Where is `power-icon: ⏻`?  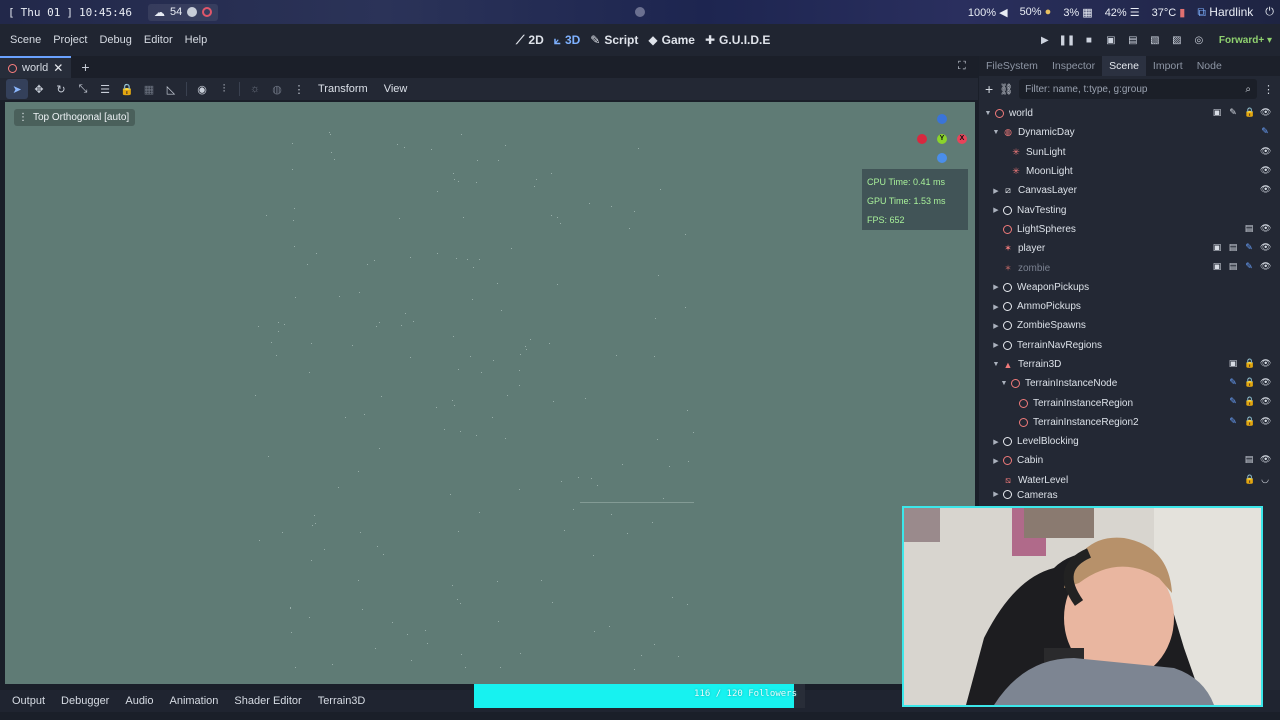 power-icon: ⏻ is located at coordinates (1269, 12).